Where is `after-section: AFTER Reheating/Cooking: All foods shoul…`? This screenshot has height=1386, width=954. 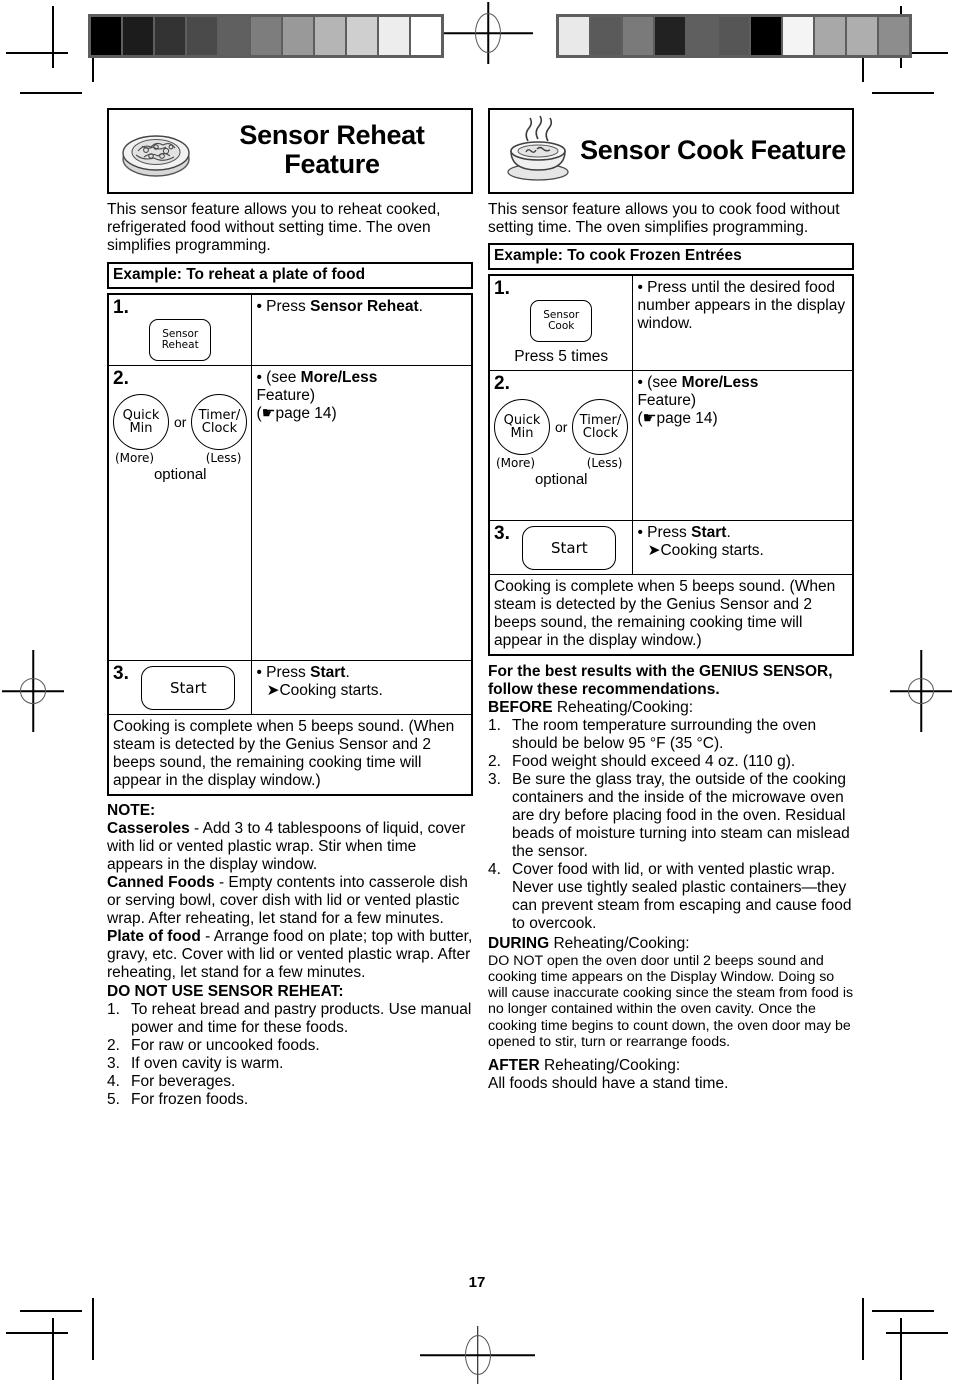 after-section: AFTER Reheating/Cooking: All foods shoul… is located at coordinates (671, 1075).